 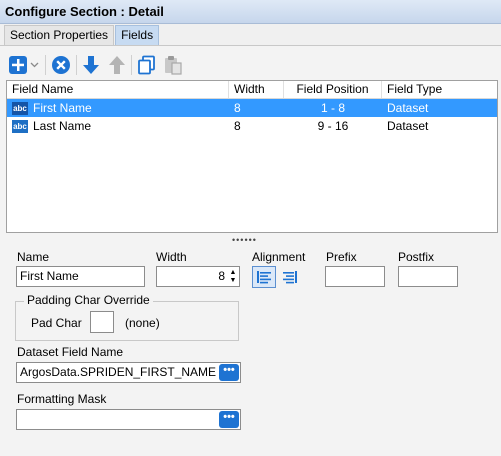 I want to click on formatting-mask-label: Formatting Mask, so click(x=62, y=399).